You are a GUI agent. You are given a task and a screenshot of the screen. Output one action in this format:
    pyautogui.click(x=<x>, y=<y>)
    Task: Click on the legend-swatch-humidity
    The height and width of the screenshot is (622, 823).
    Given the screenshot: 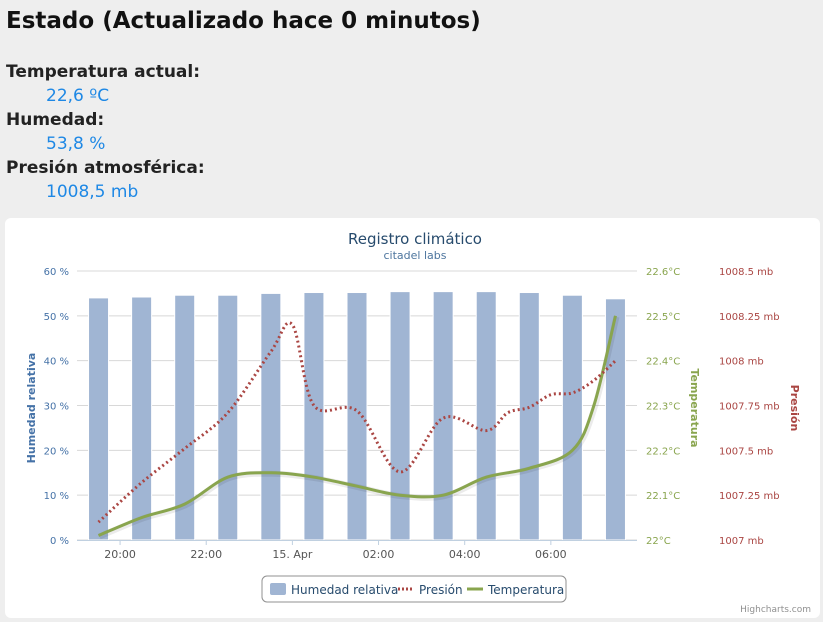 What is the action you would take?
    pyautogui.click(x=278, y=589)
    